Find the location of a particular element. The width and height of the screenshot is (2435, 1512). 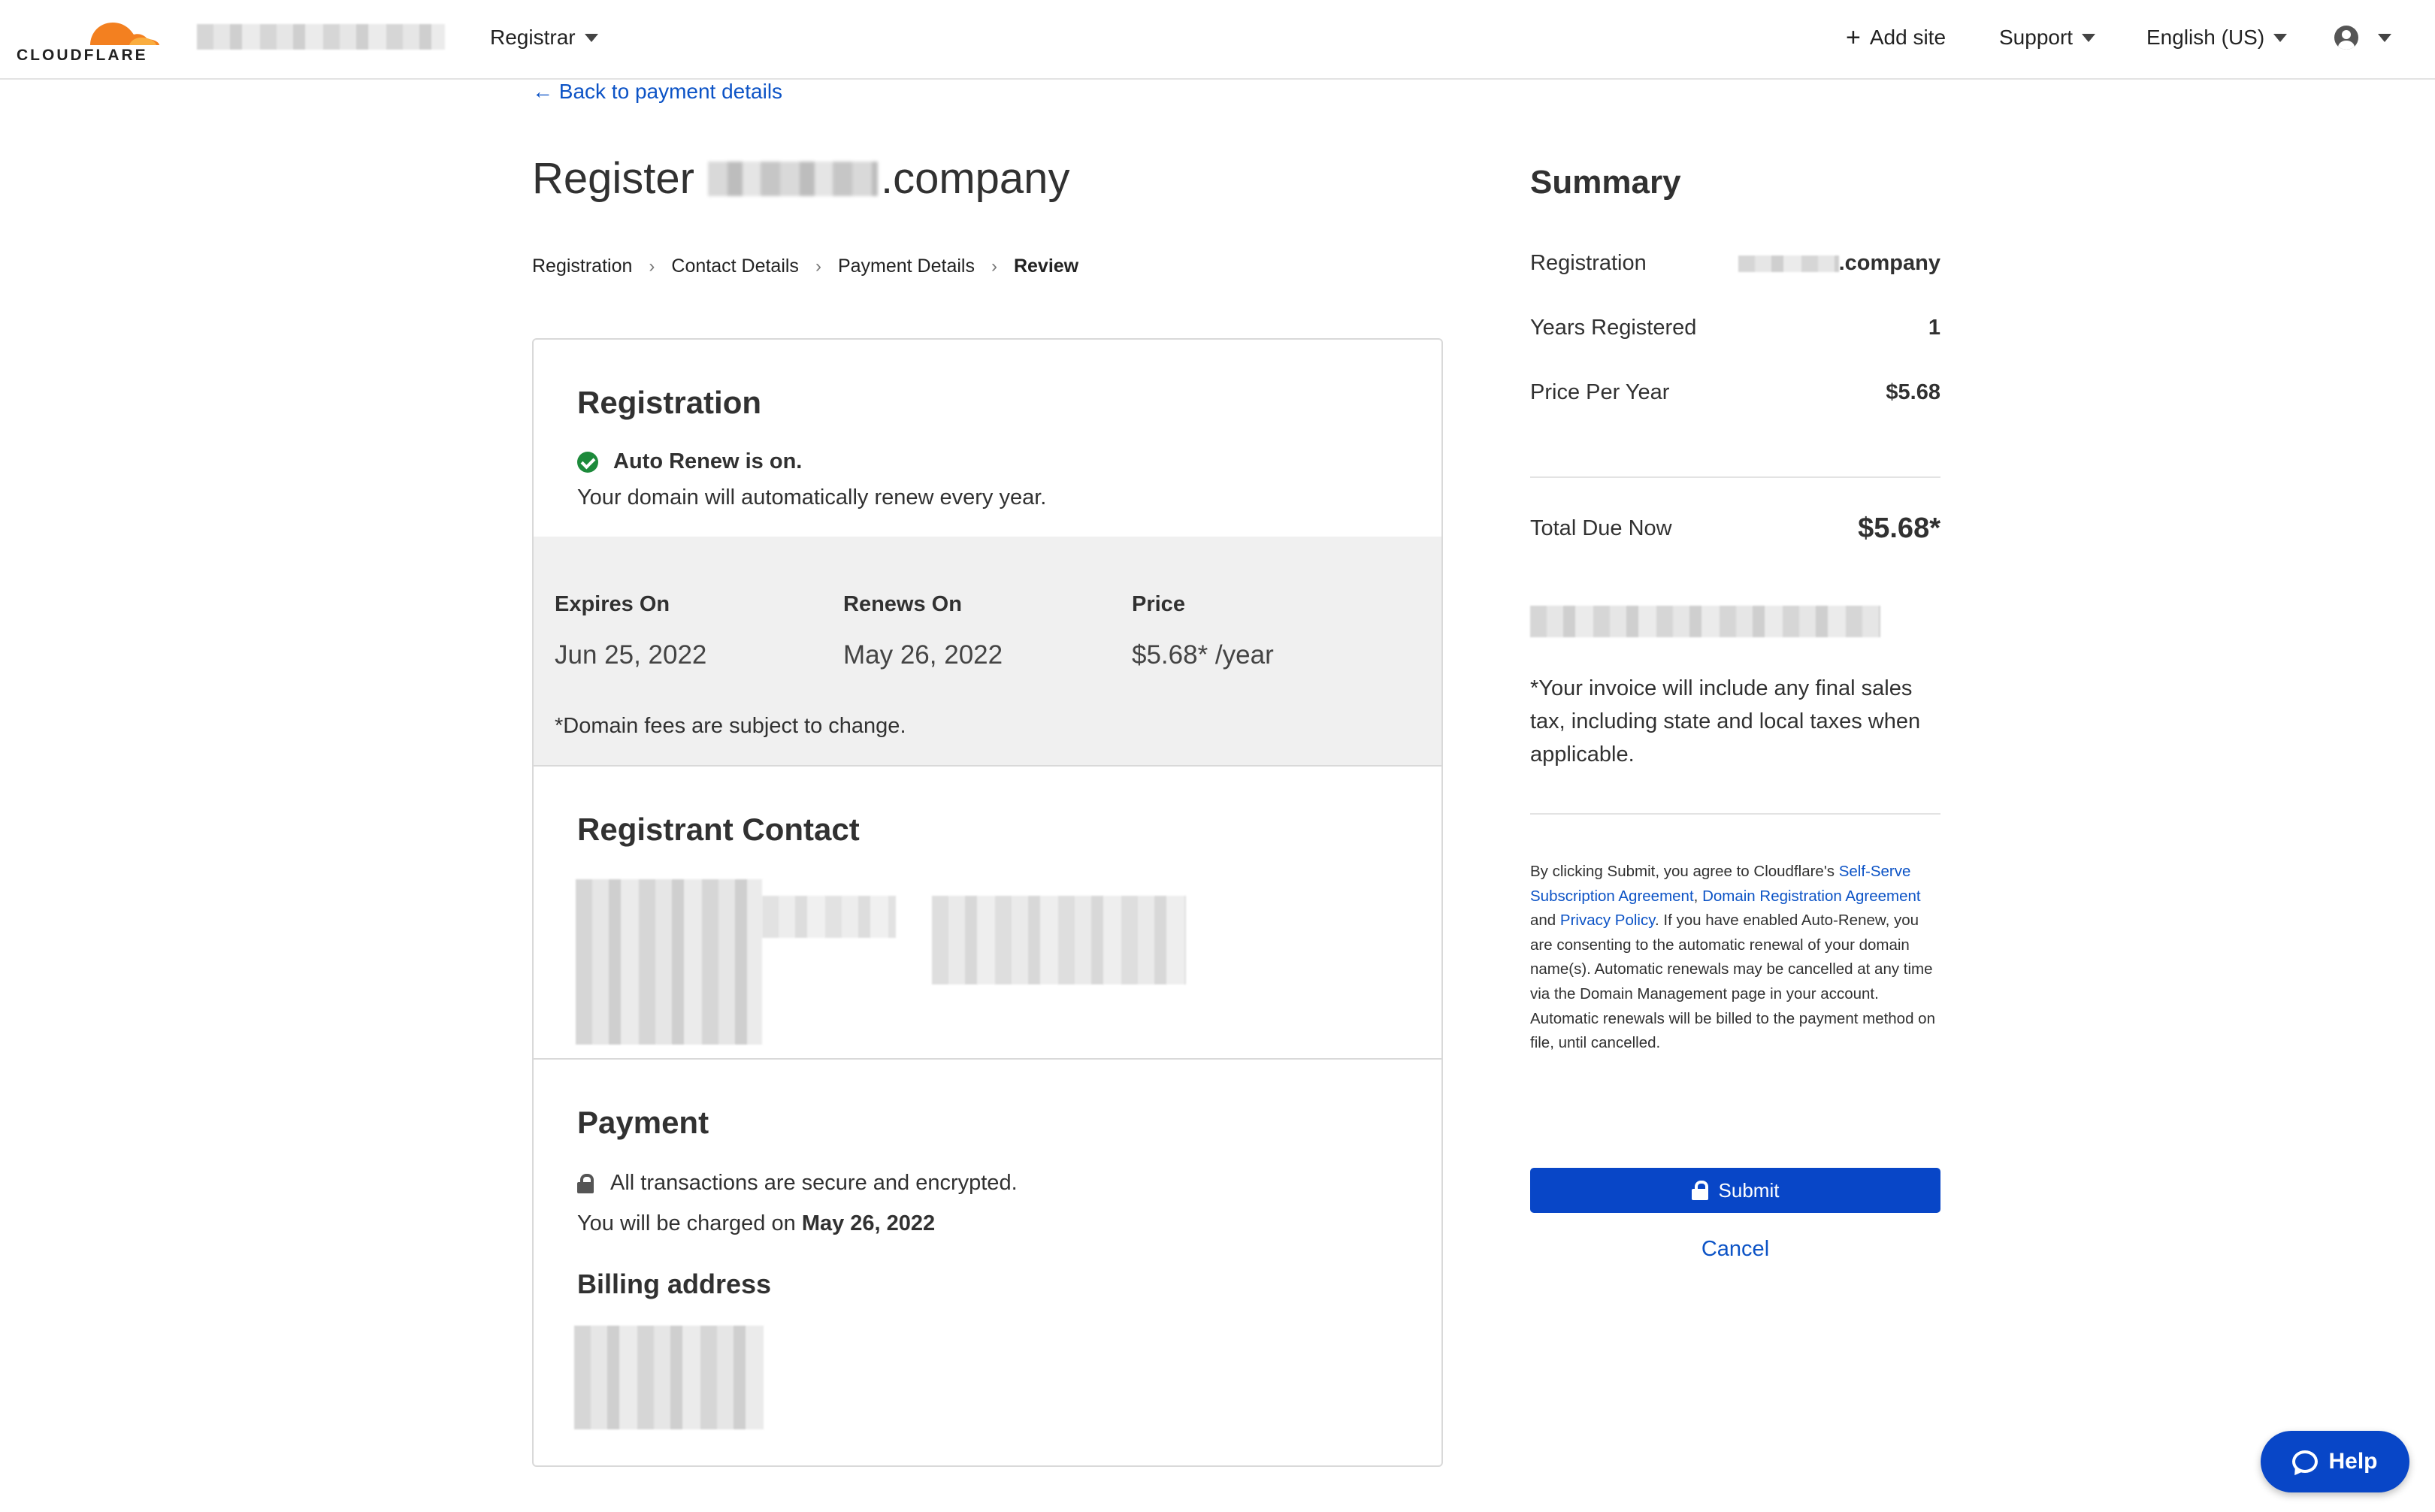

section-divider is located at coordinates (987, 1059).